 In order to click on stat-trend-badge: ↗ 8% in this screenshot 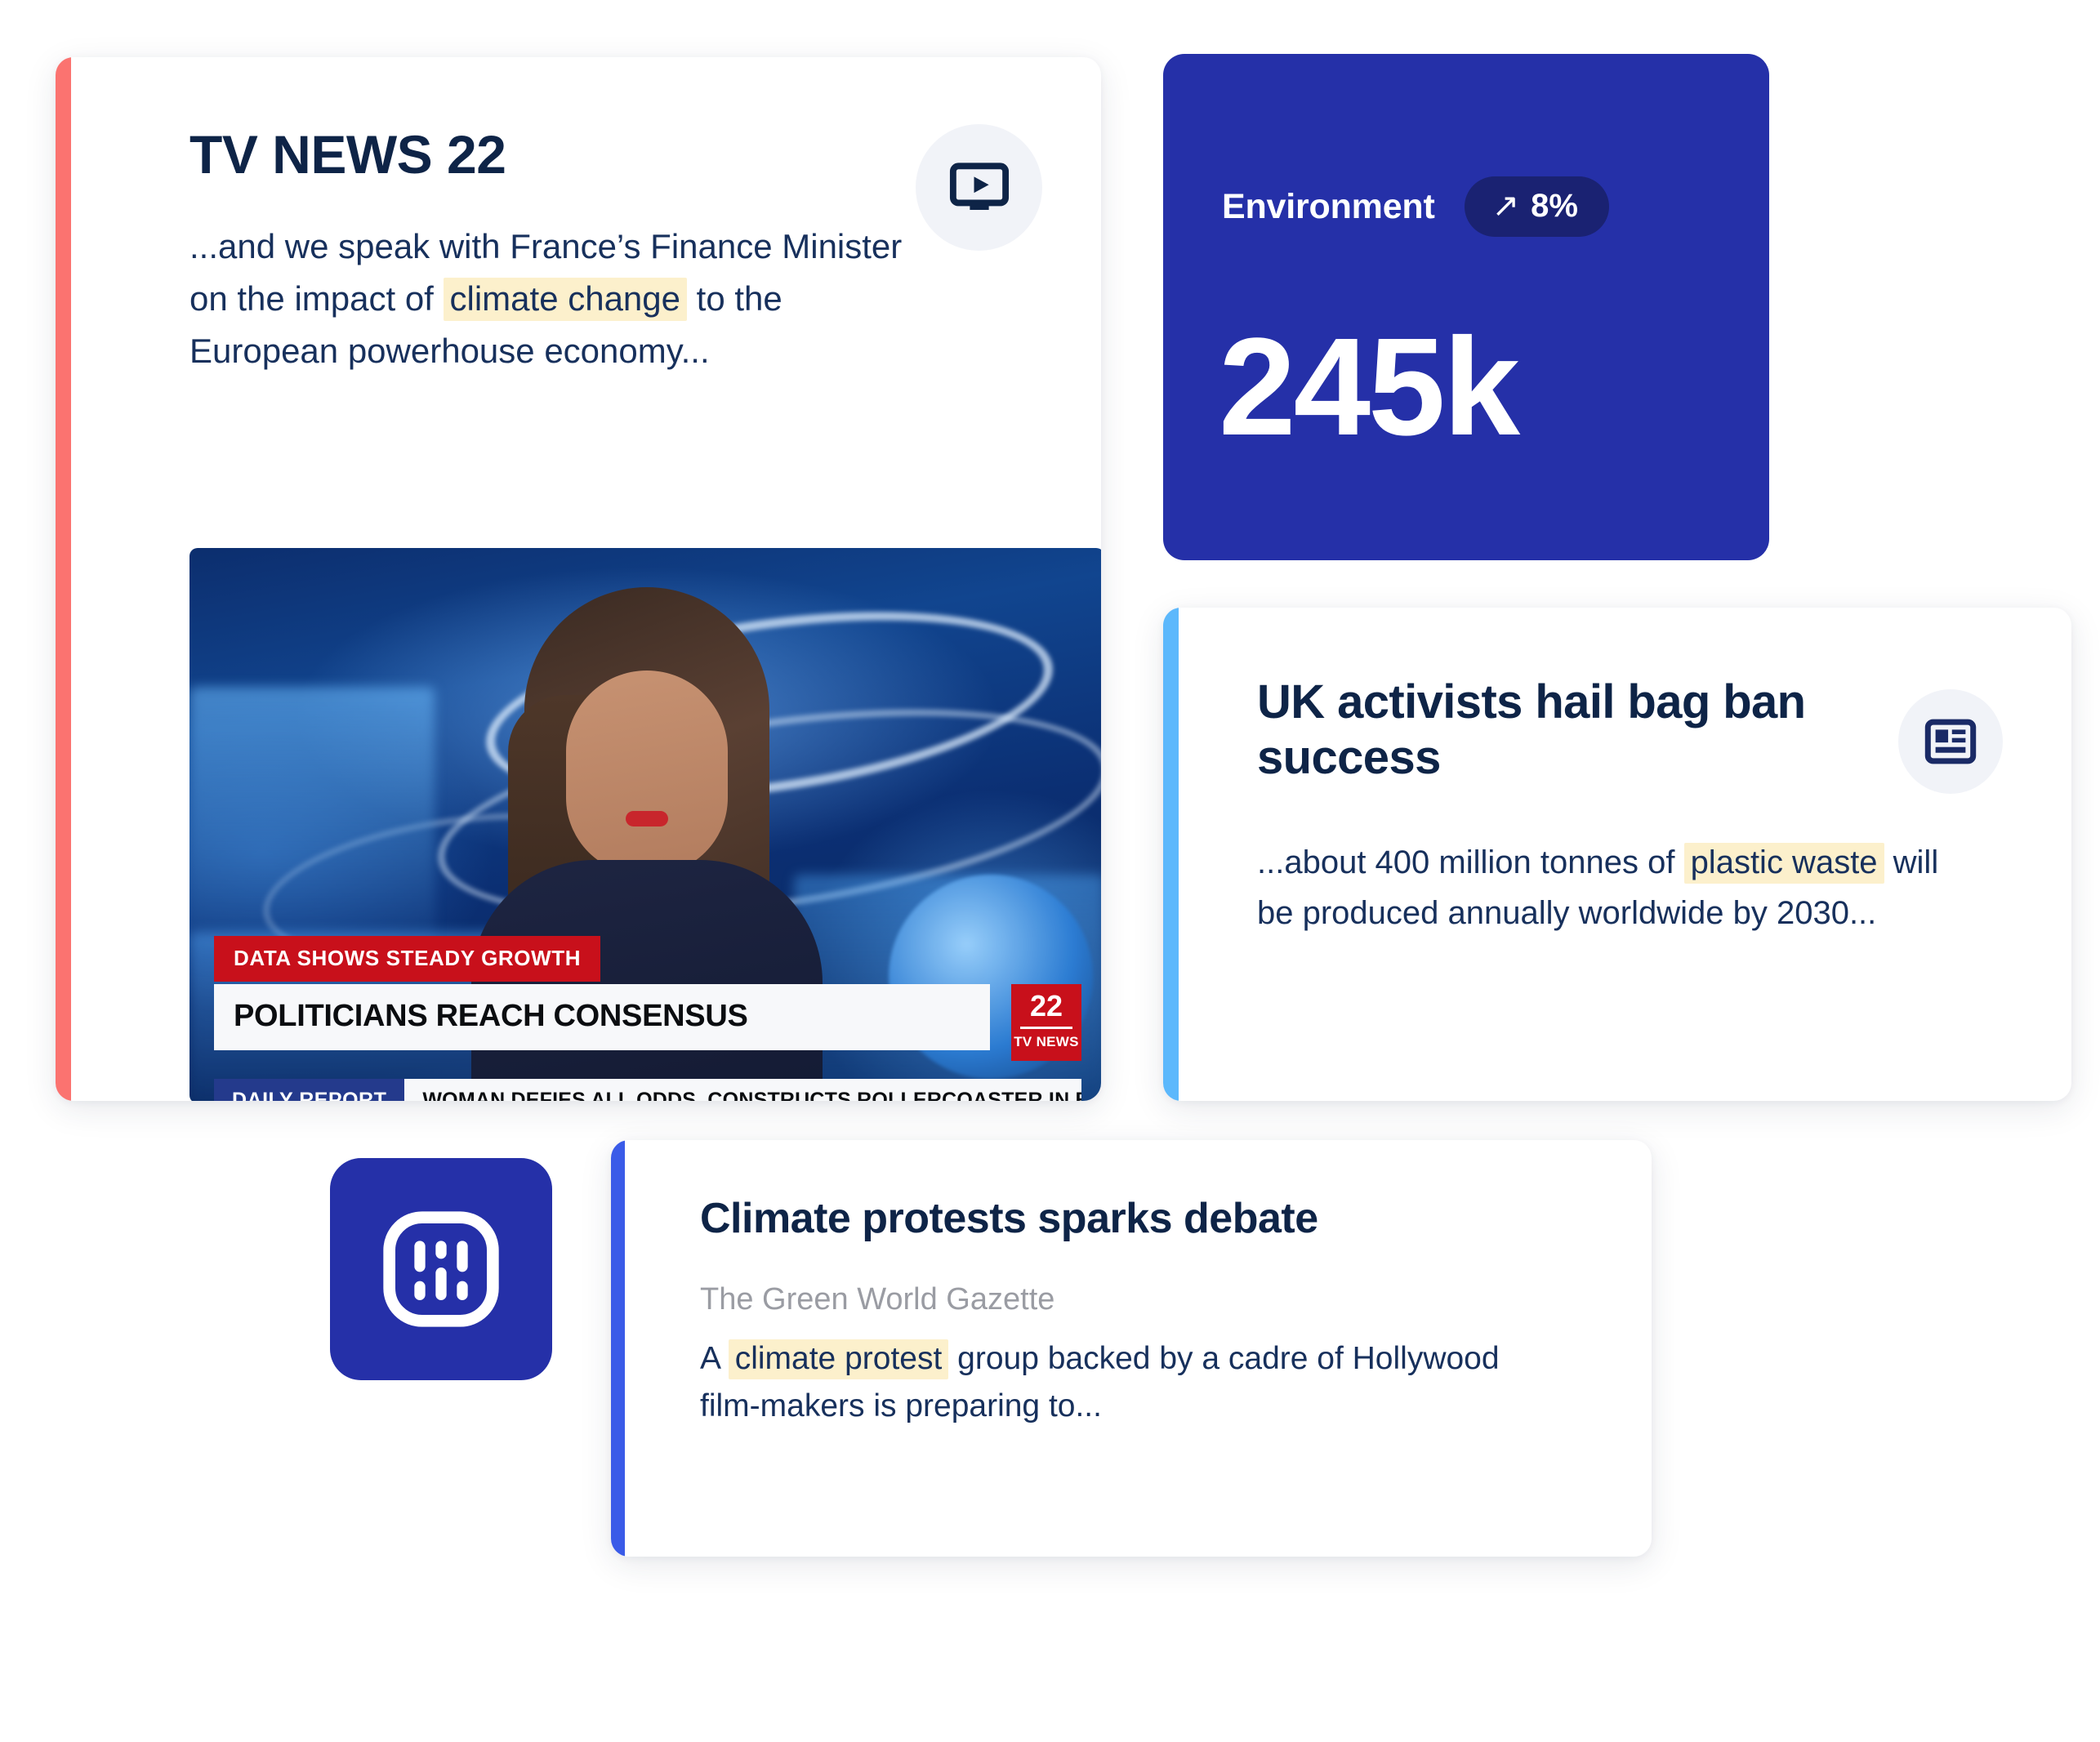, I will do `click(1536, 206)`.